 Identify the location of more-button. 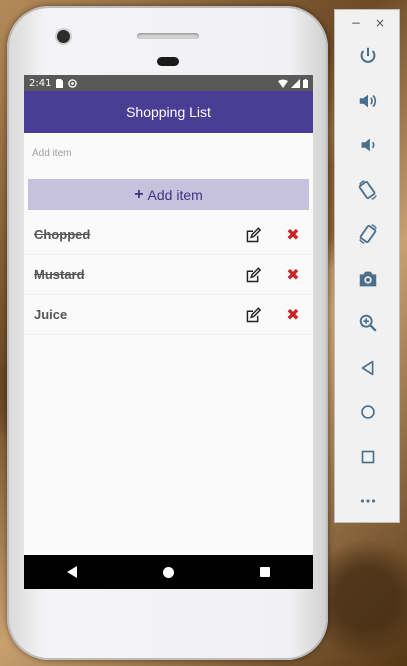
(368, 501).